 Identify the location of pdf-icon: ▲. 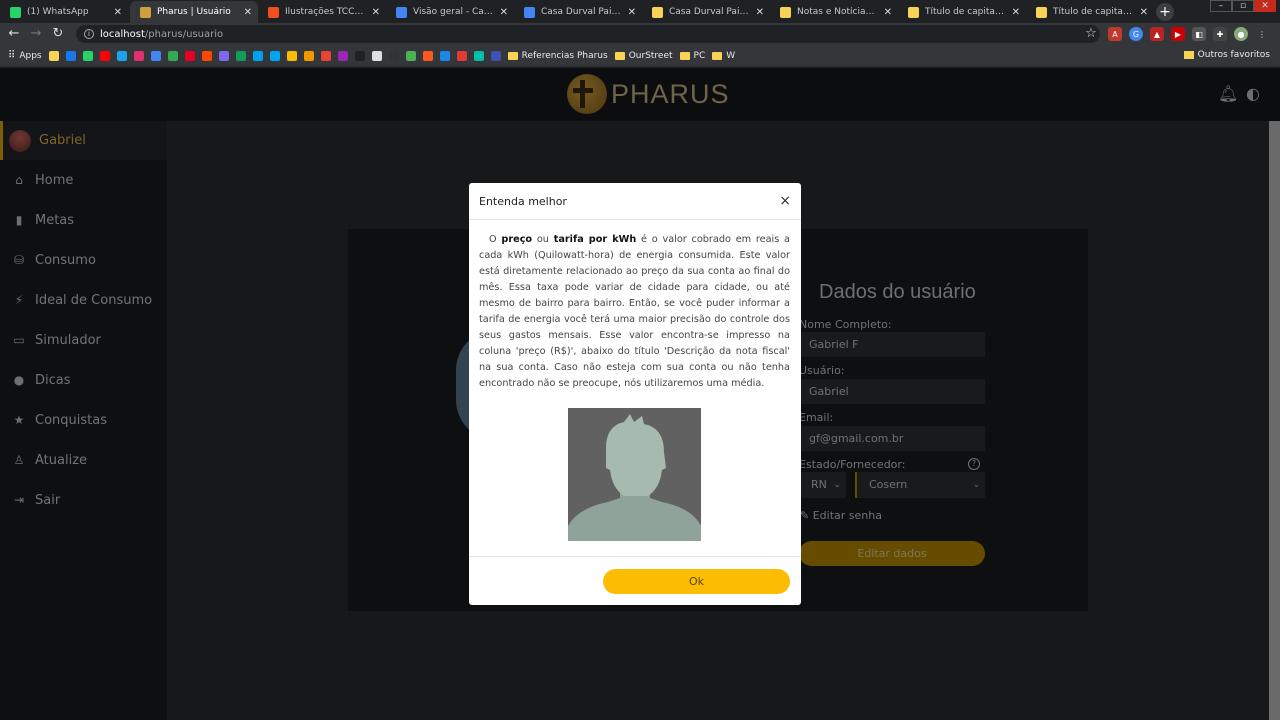
(1157, 34).